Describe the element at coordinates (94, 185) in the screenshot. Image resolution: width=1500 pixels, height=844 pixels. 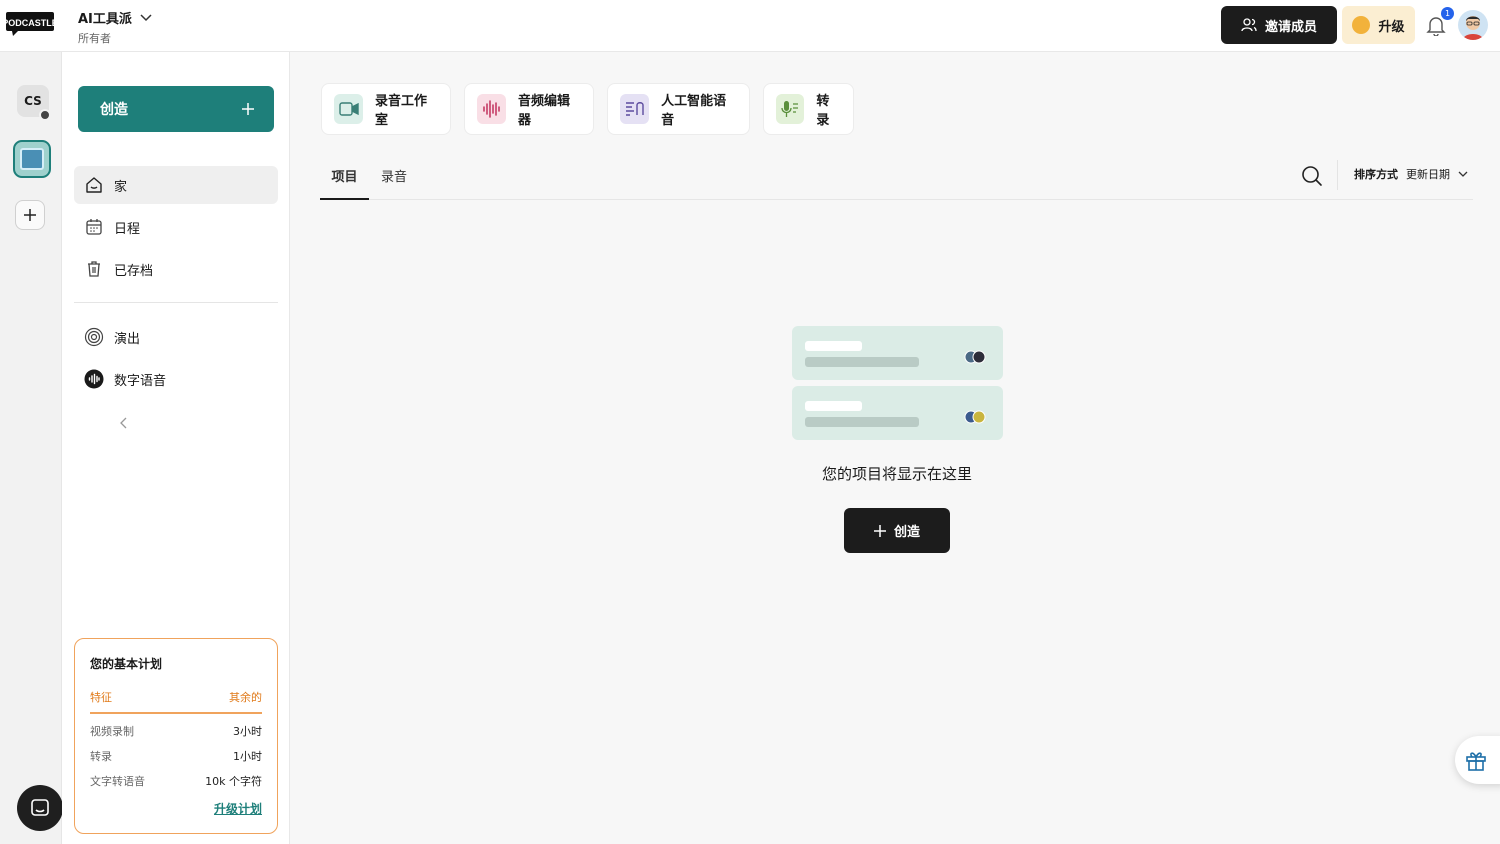
I see `home-icon` at that location.